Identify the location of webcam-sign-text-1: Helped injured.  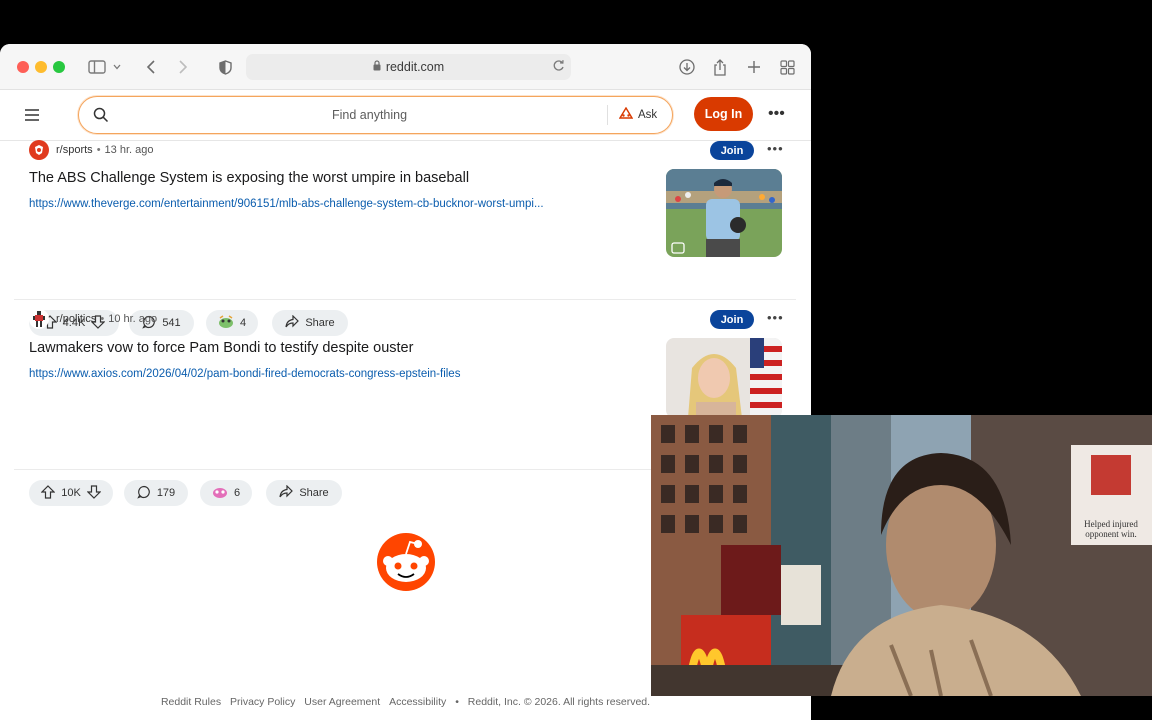
(1111, 524).